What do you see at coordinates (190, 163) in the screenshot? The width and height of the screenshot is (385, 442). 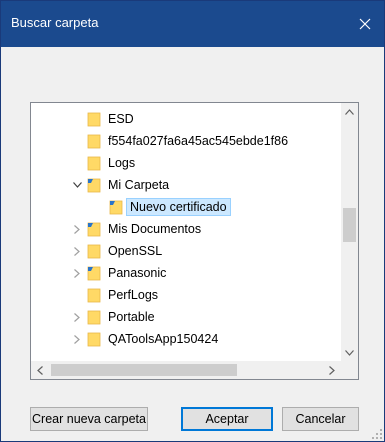 I see `tree-item: Logs` at bounding box center [190, 163].